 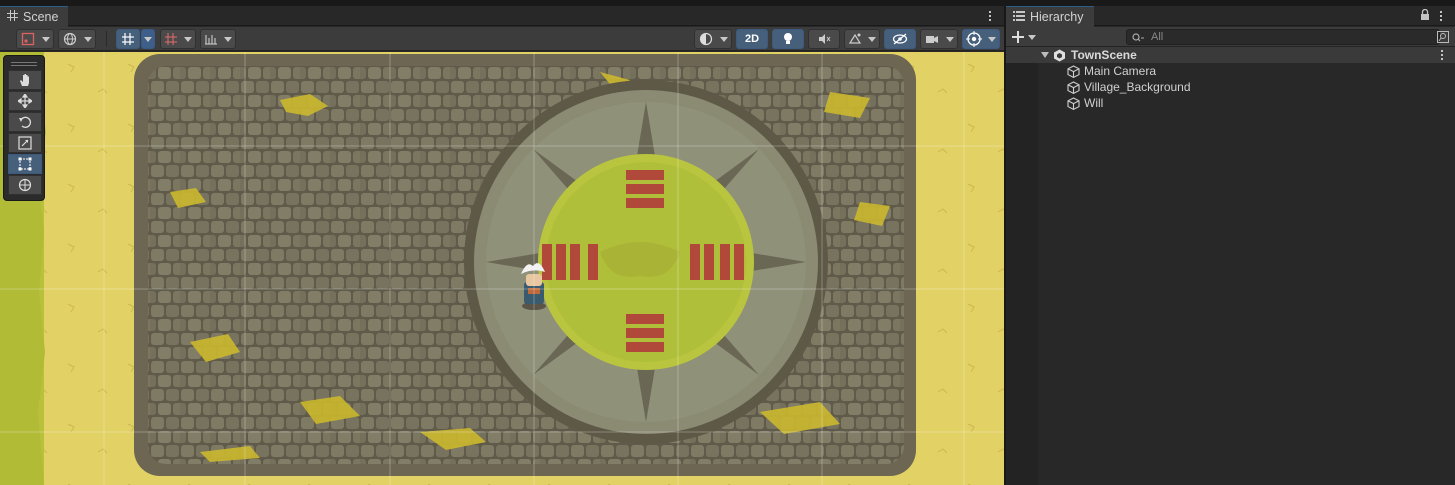 I want to click on grid-icon, so click(x=12, y=17).